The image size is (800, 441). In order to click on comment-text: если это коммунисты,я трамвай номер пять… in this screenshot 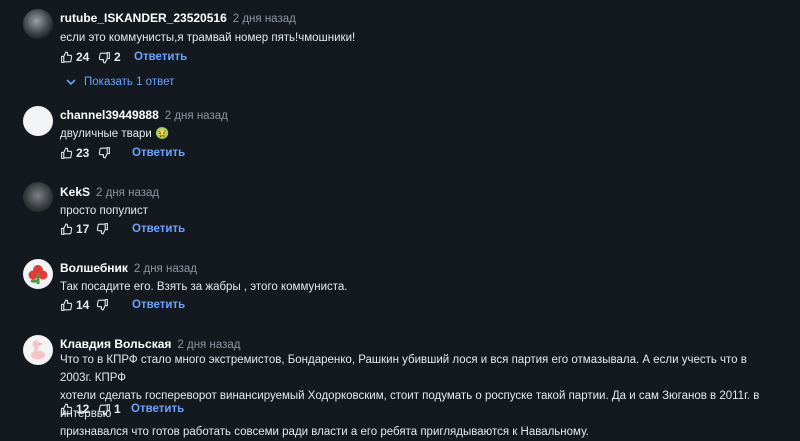, I will do `click(208, 38)`.